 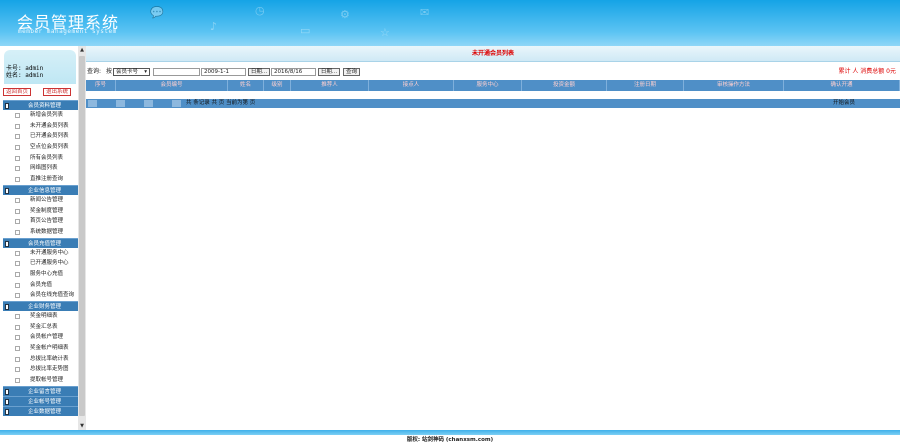 I want to click on sidebar-top-buttons: 返回首页 退出系统, so click(x=41, y=92).